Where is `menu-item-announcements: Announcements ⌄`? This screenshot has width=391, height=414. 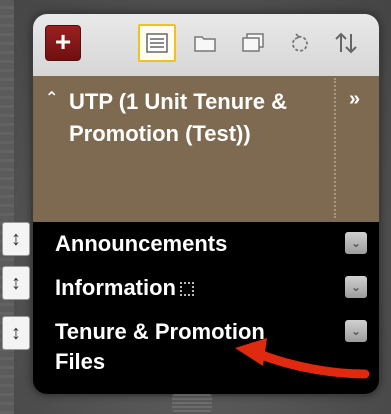
menu-item-announcements: Announcements ⌄ is located at coordinates (206, 244).